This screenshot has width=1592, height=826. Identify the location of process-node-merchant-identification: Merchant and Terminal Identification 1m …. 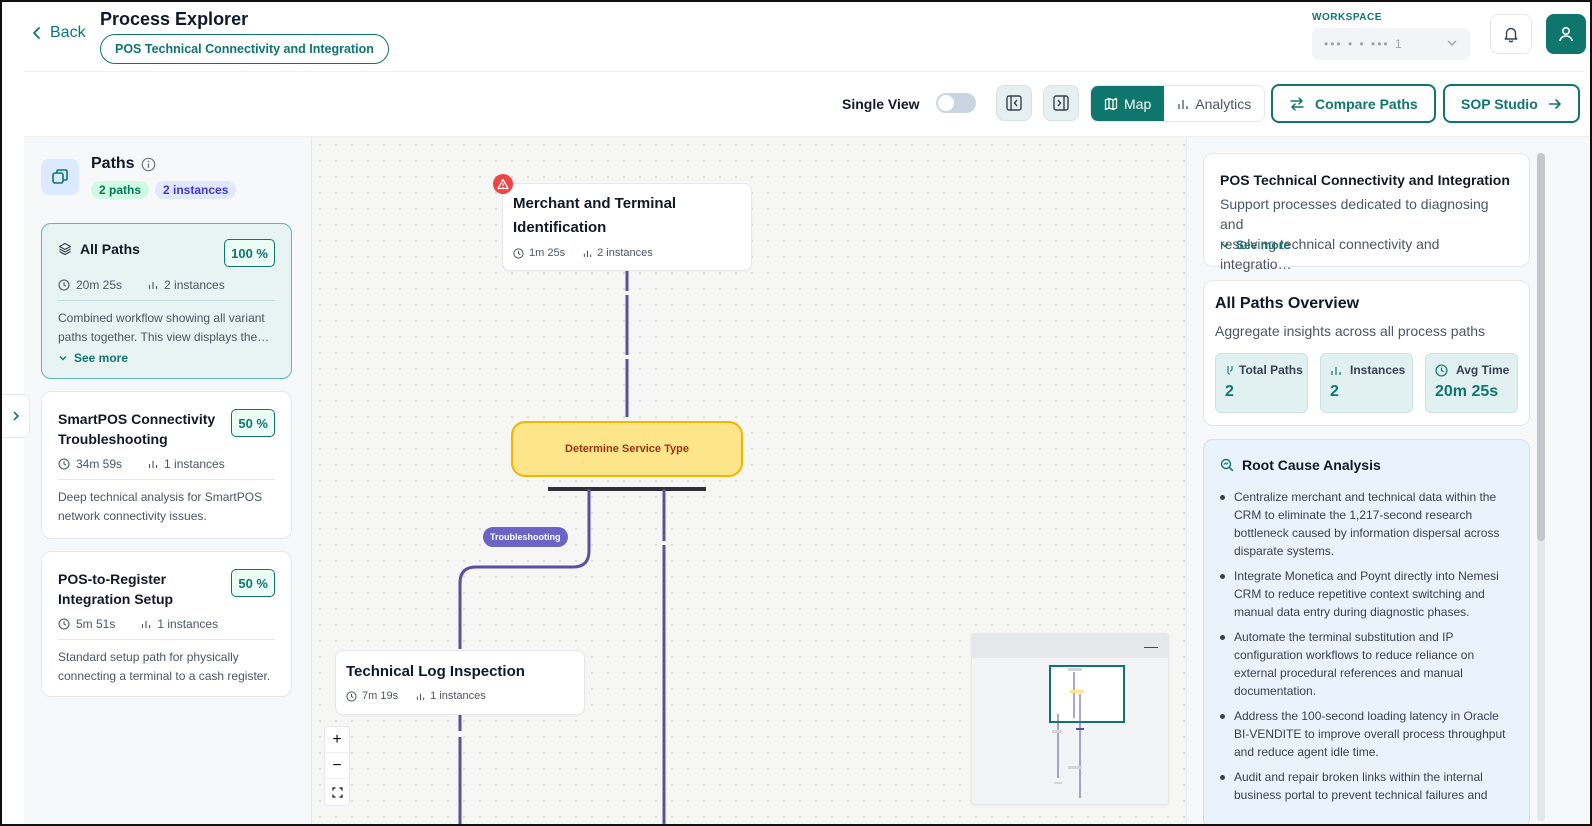
(627, 227).